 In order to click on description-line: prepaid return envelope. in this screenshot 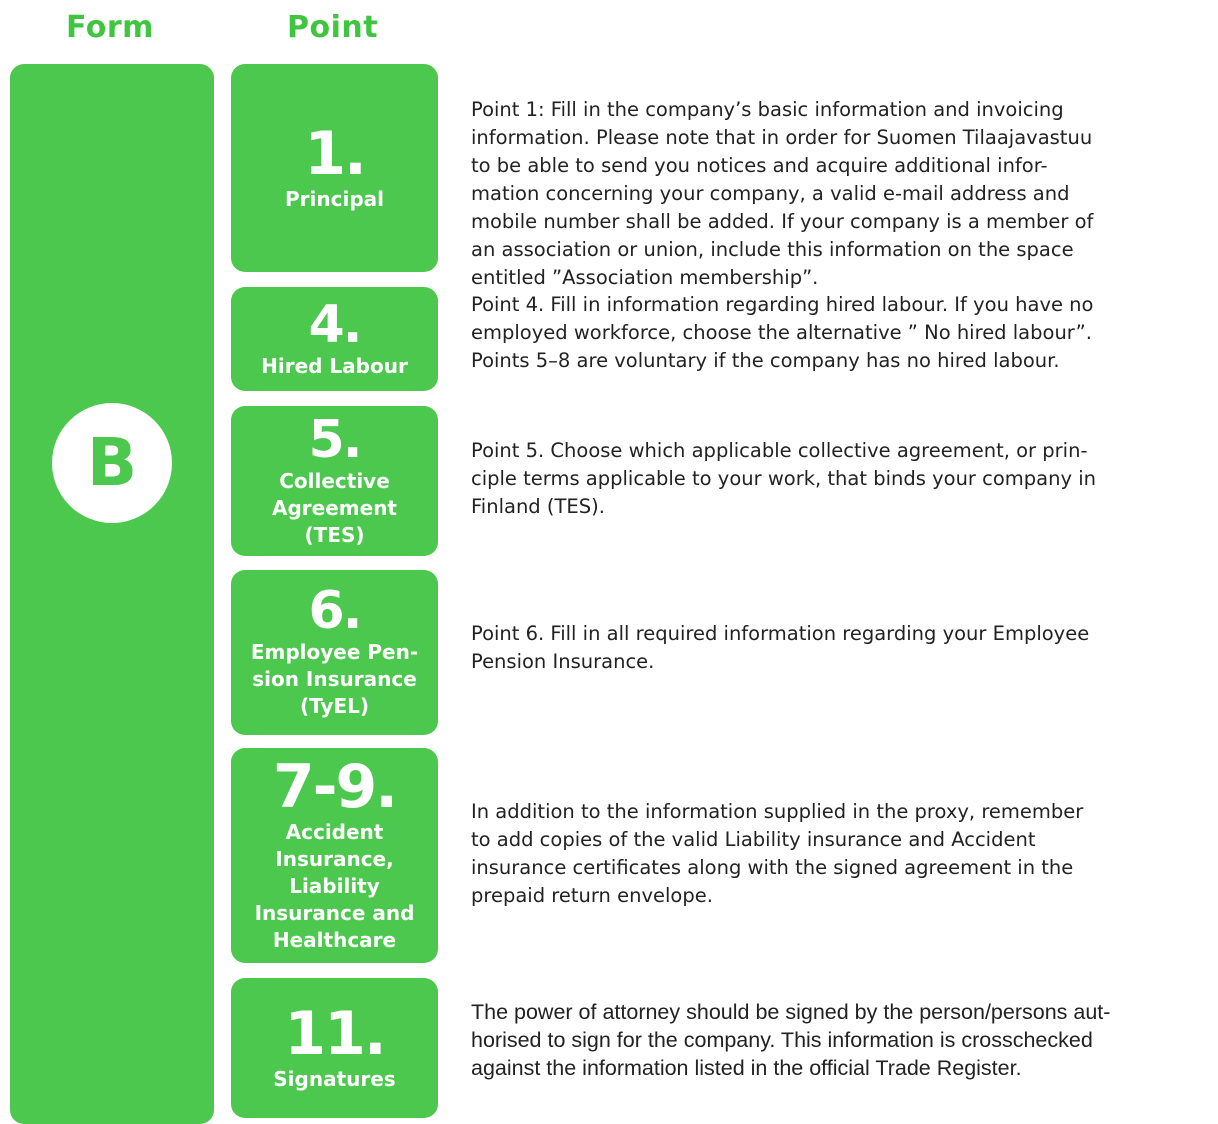, I will do `click(592, 895)`.